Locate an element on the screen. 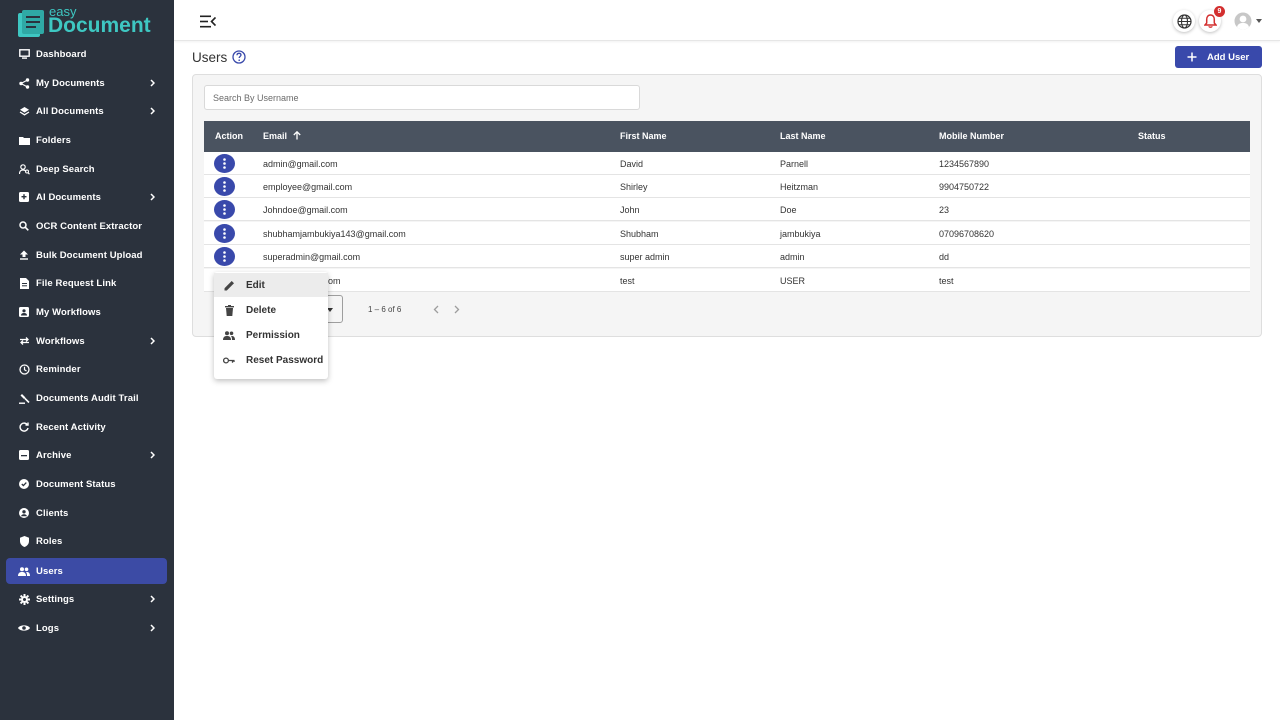 The height and width of the screenshot is (720, 1280). sidebar-item-document-status: Document Status is located at coordinates (86, 484).